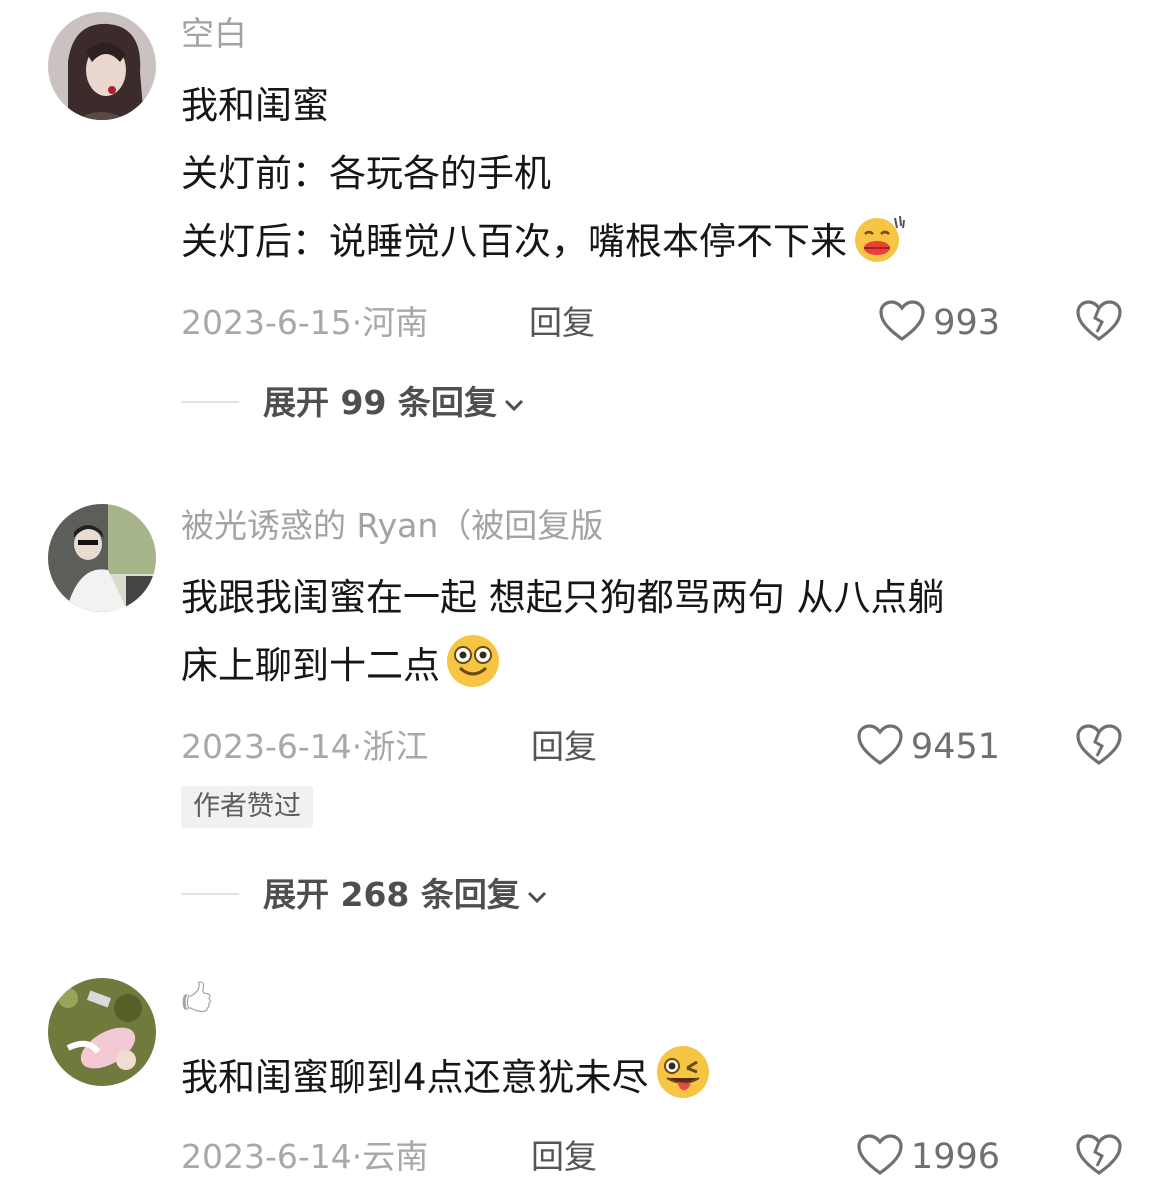 This screenshot has height=1191, width=1170. I want to click on like-count: 1996, so click(955, 1157).